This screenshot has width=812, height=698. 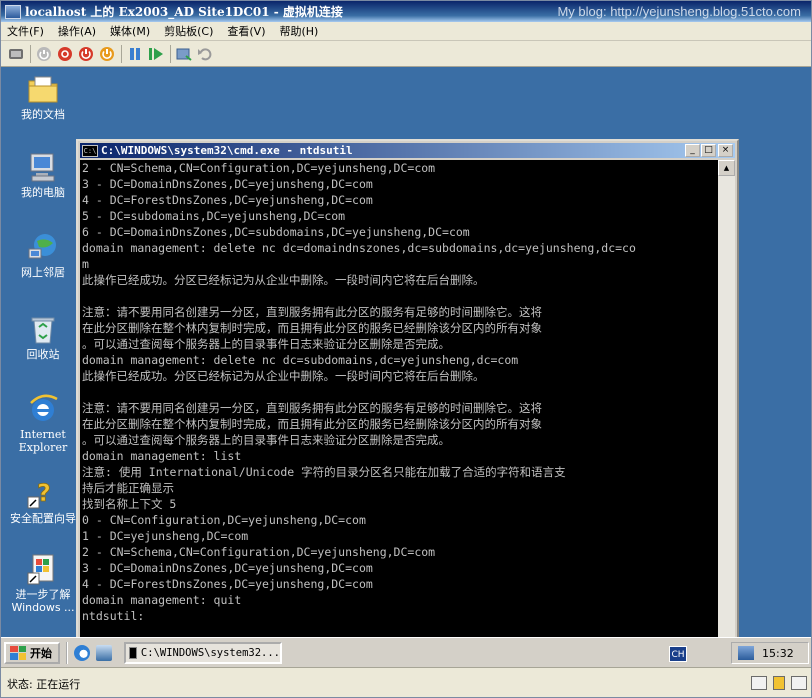 I want to click on network-places-icon, so click(x=43, y=247).